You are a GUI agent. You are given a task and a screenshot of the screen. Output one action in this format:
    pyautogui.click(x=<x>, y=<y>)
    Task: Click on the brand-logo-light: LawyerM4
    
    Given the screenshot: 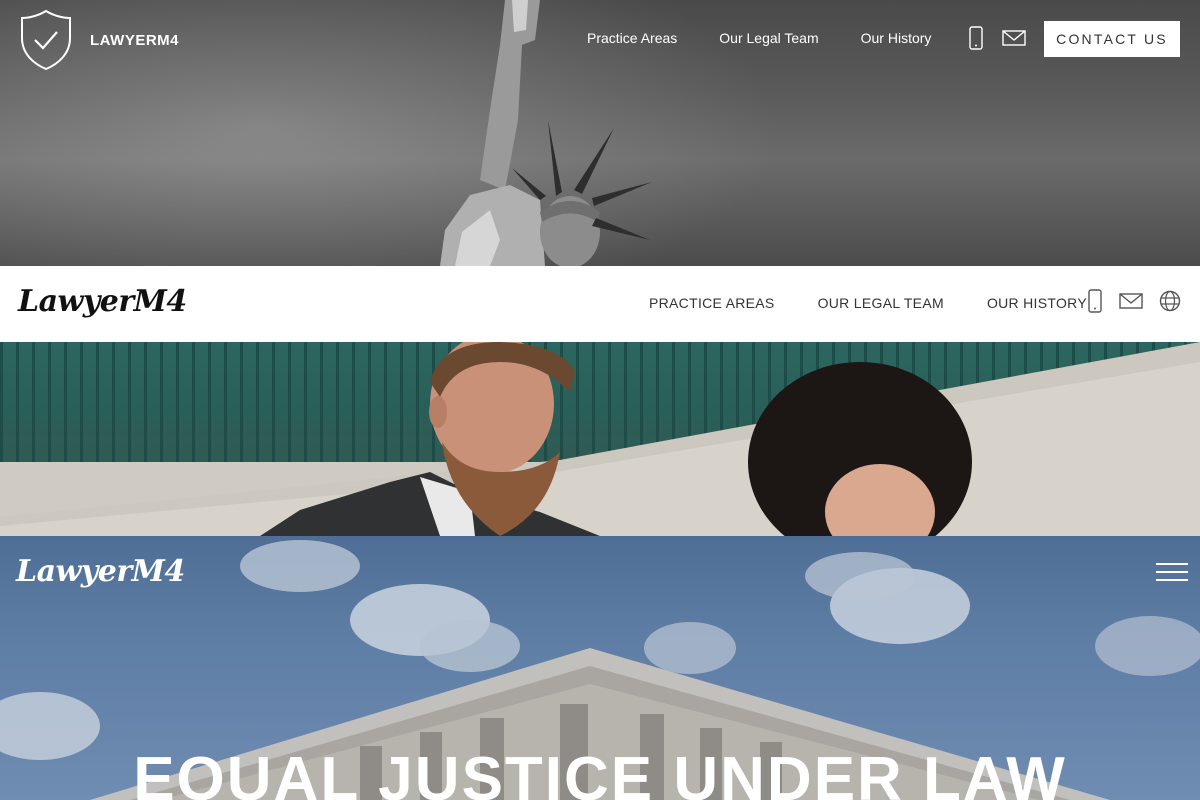 What is the action you would take?
    pyautogui.click(x=102, y=301)
    